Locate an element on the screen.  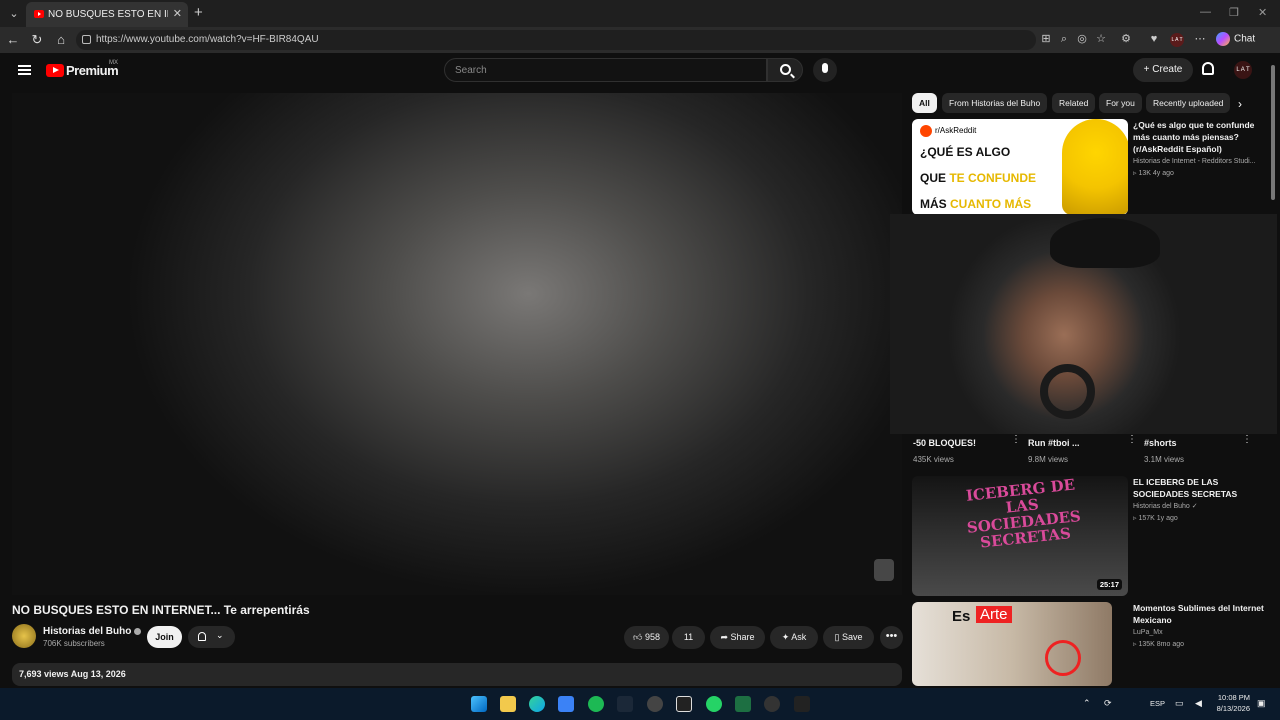
rec-title-momentos: Momentos Sublimes del Internet Mexicano is located at coordinates (1200, 614).